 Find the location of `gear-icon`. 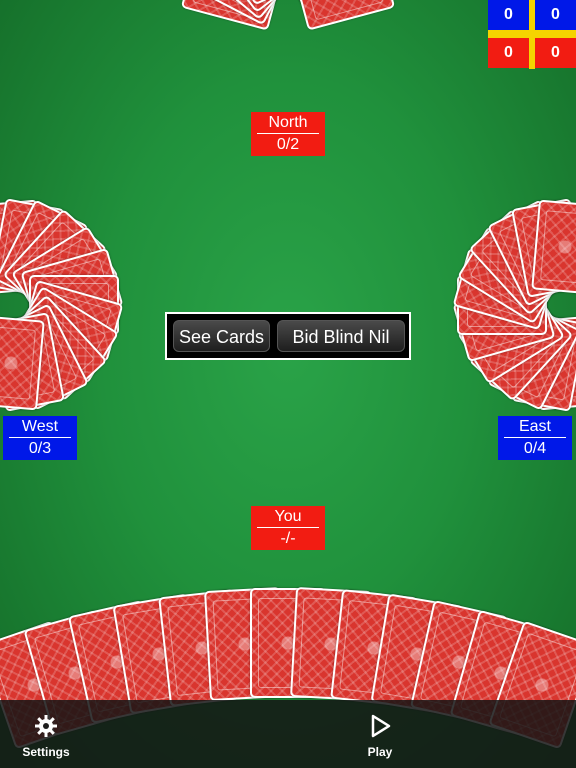

gear-icon is located at coordinates (46, 726).